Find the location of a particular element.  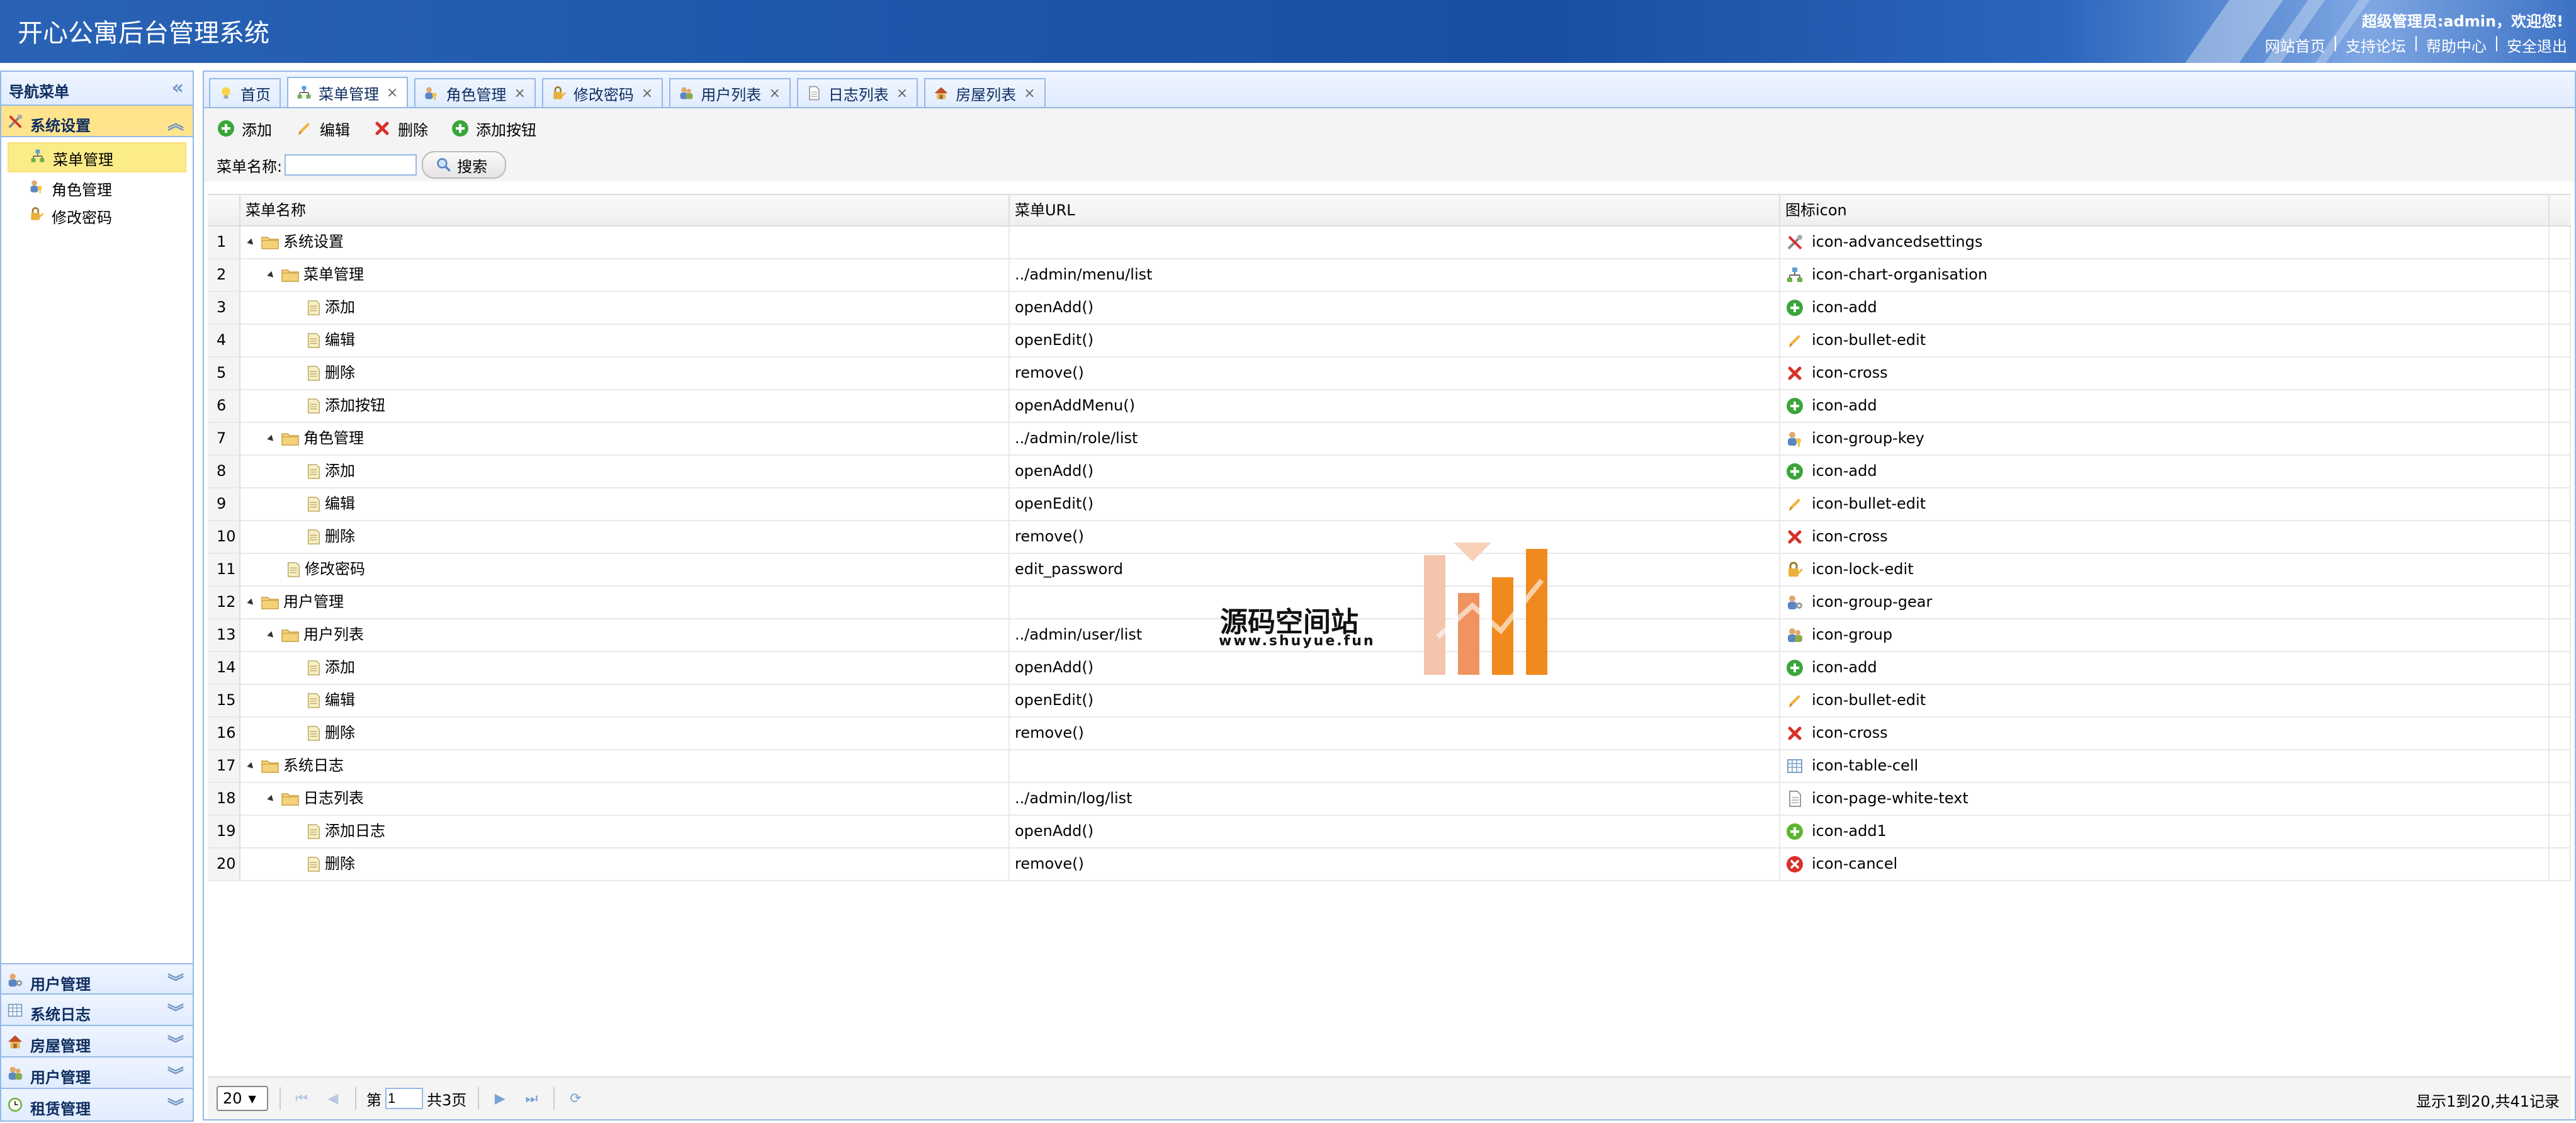

table-row: 4 编辑 openEdit() icon-bullet-edit is located at coordinates (1389, 341).